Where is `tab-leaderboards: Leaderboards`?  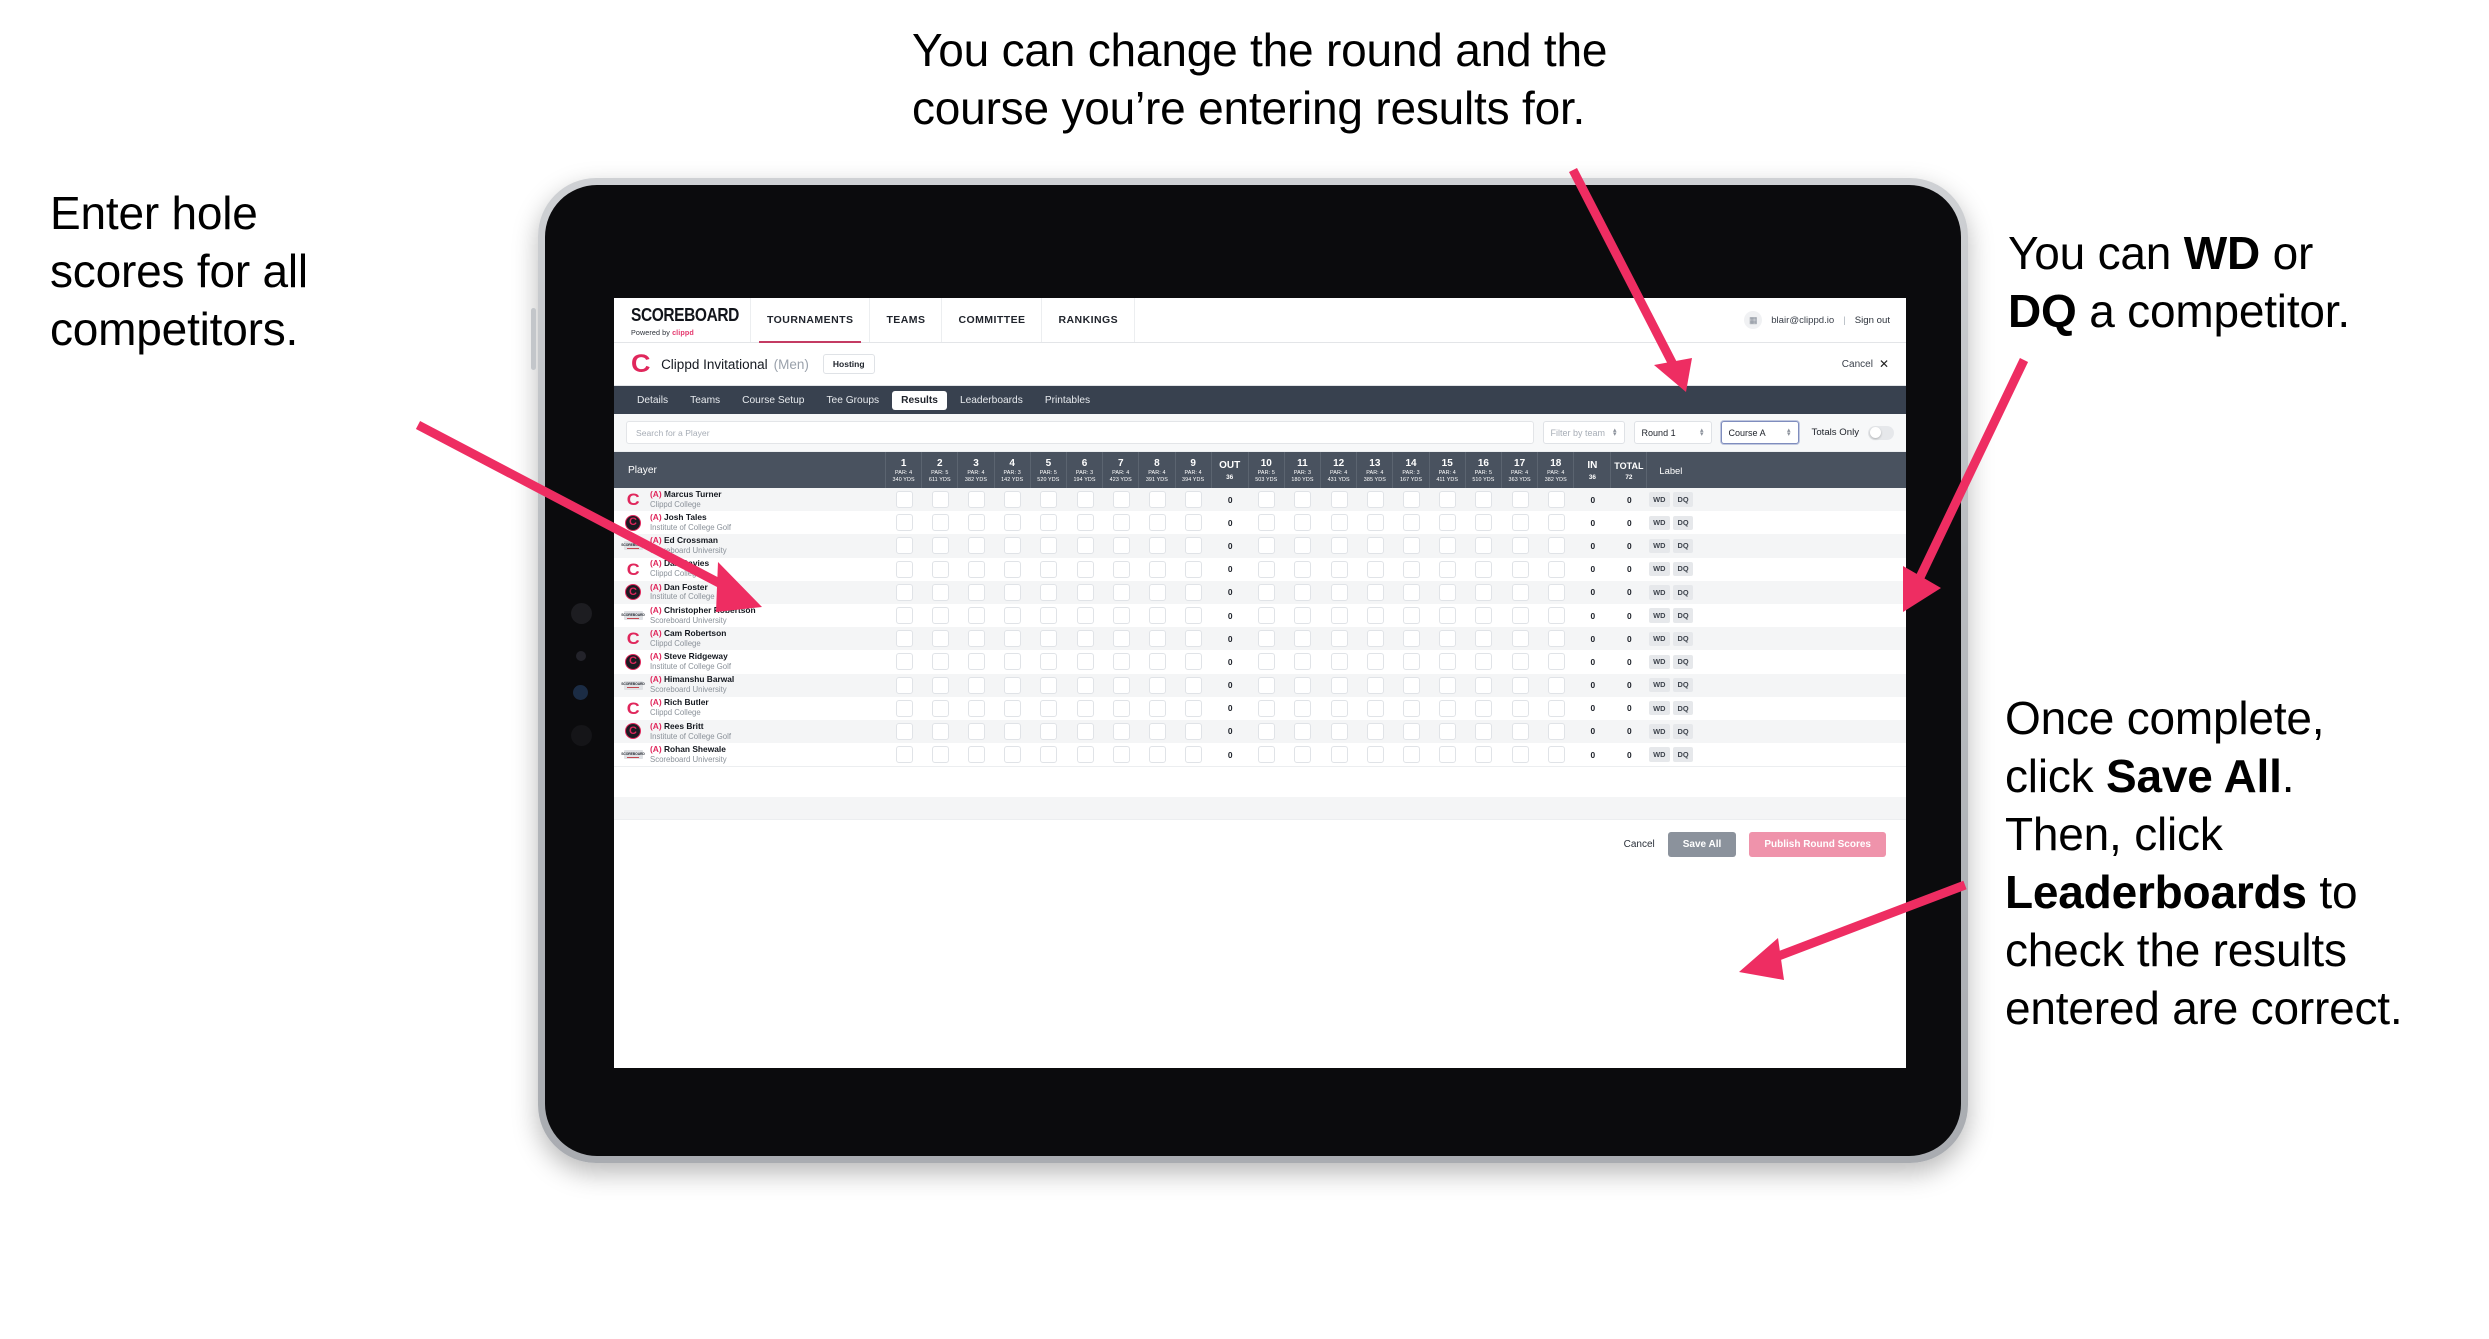
tab-leaderboards: Leaderboards is located at coordinates (991, 400).